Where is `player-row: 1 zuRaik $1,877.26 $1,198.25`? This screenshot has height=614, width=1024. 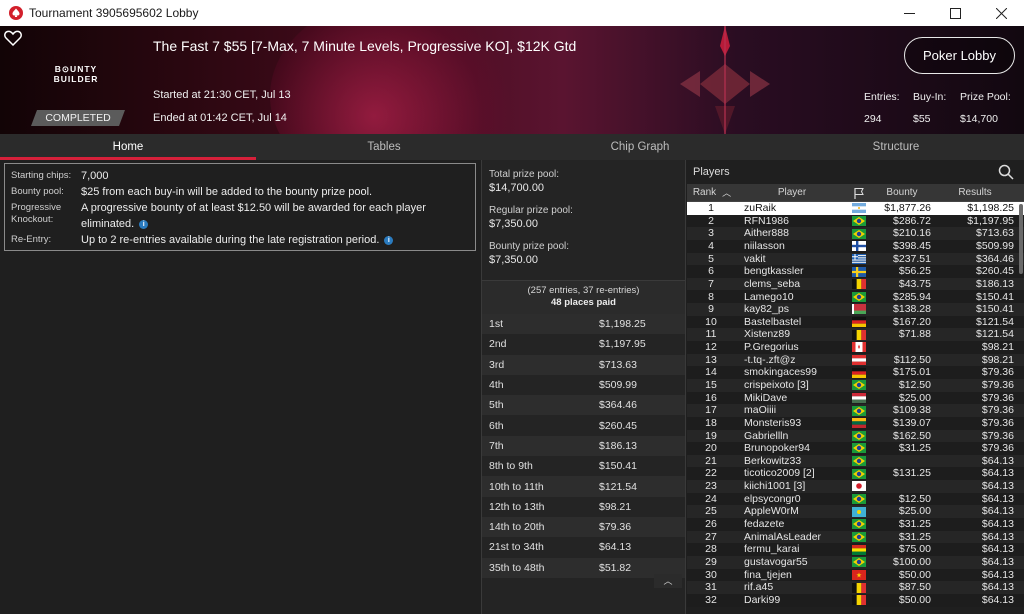 player-row: 1 zuRaik $1,877.26 $1,198.25 is located at coordinates (855, 208).